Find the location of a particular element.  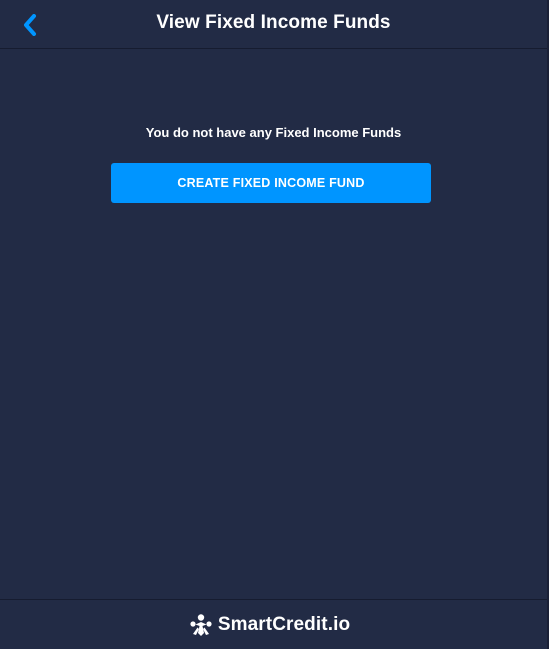

page-title: View Fixed Income Funds is located at coordinates (273, 22).